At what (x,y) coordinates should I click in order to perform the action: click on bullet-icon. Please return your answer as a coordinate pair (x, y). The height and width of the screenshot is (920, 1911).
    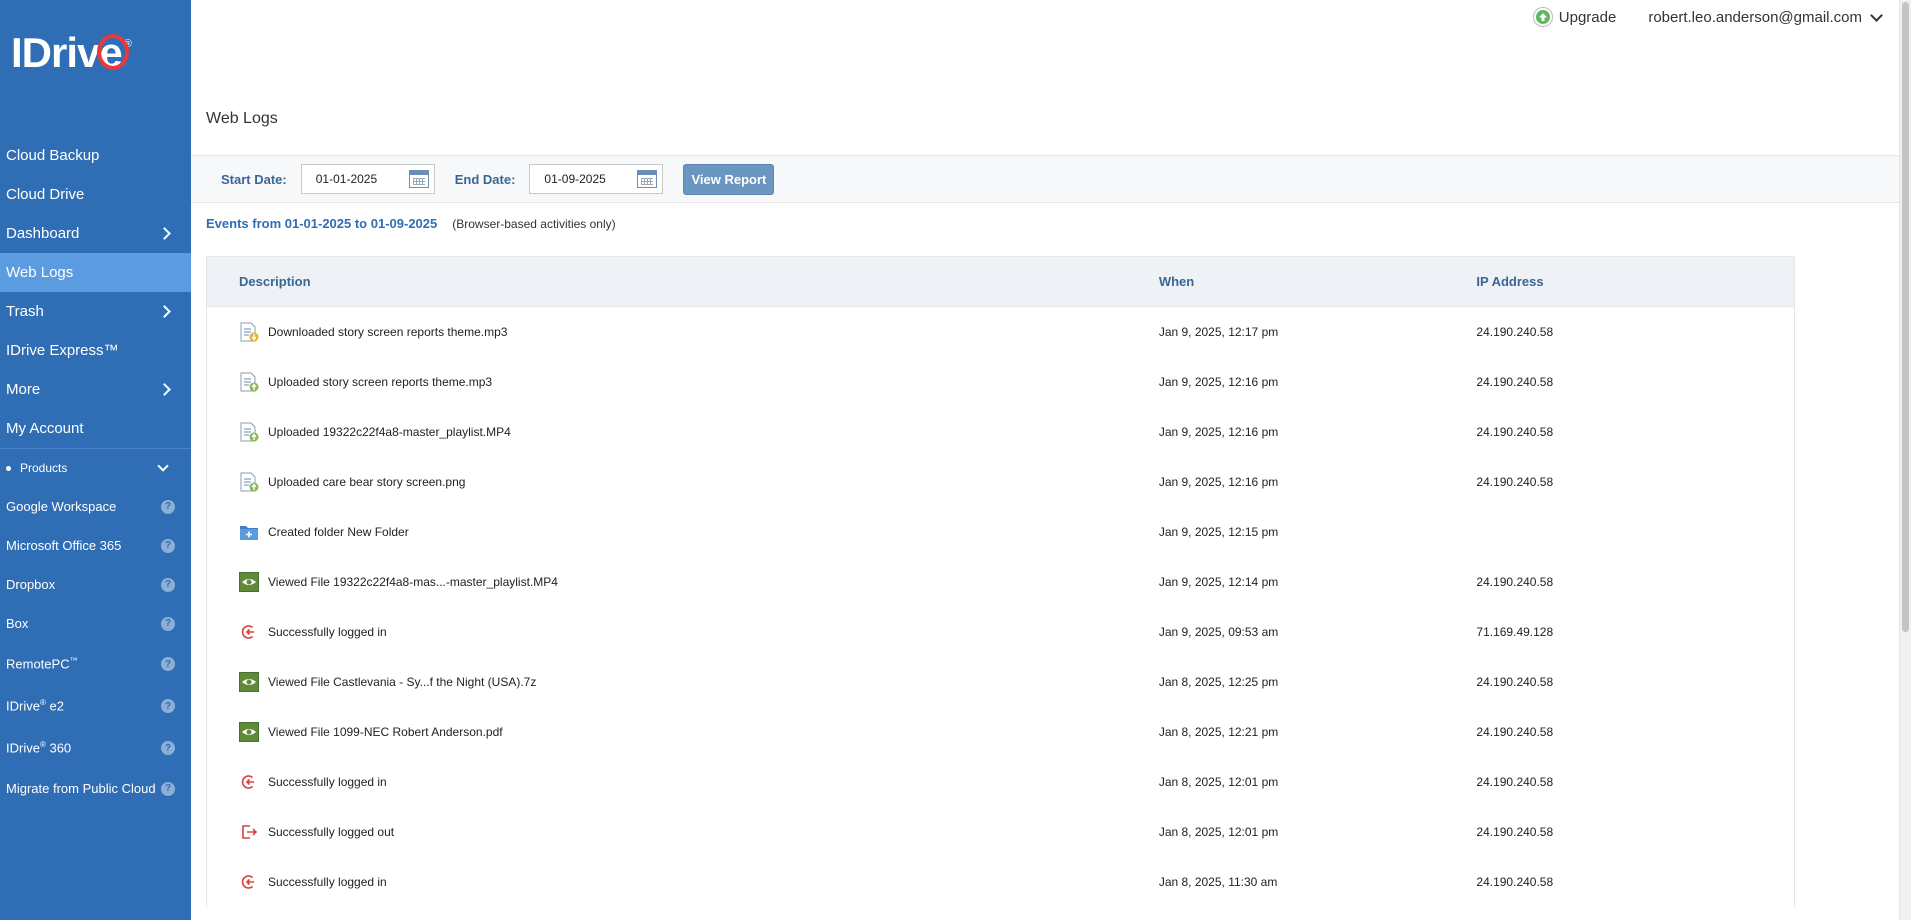
    Looking at the image, I should click on (8, 469).